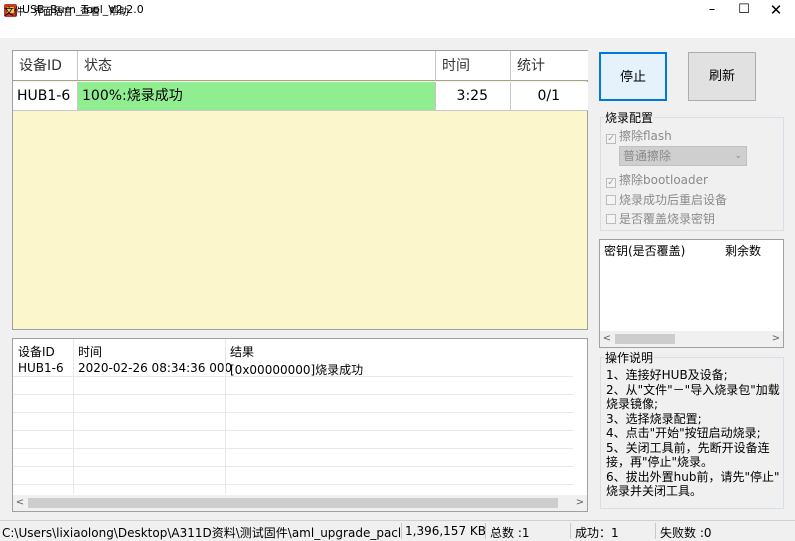 The image size is (795, 541). Describe the element at coordinates (654, 491) in the screenshot. I see `instruction-line: 烧录并关闭工具。` at that location.